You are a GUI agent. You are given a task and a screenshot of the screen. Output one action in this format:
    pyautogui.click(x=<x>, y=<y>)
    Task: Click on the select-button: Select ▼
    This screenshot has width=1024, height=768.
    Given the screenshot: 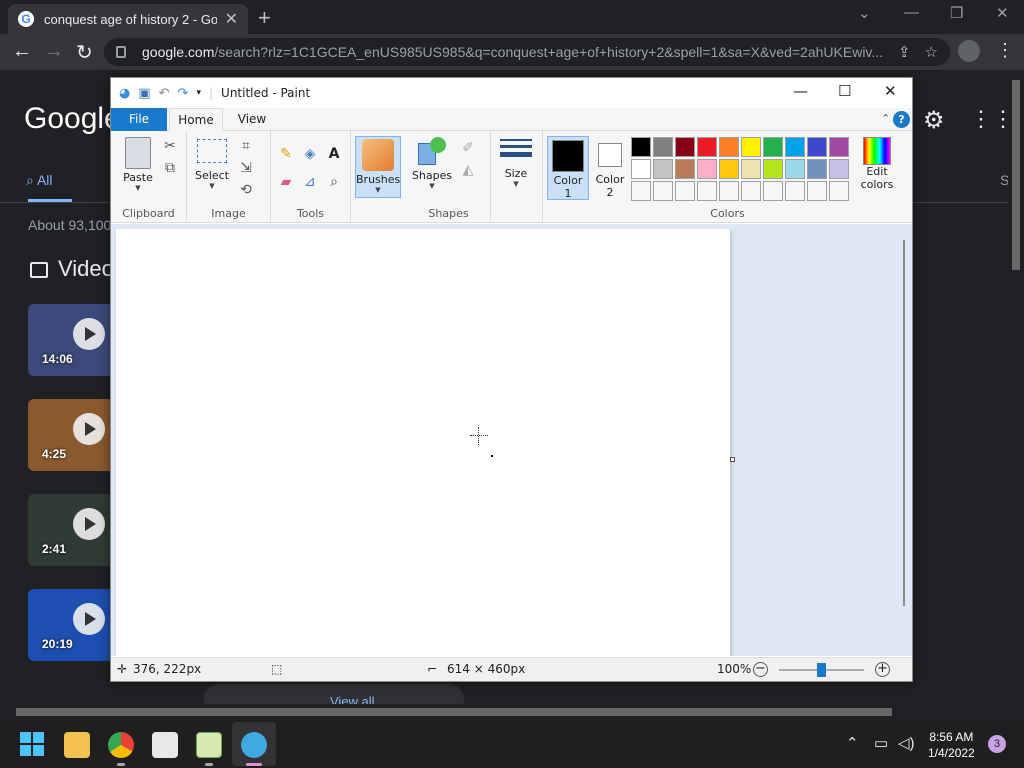 What is the action you would take?
    pyautogui.click(x=212, y=164)
    